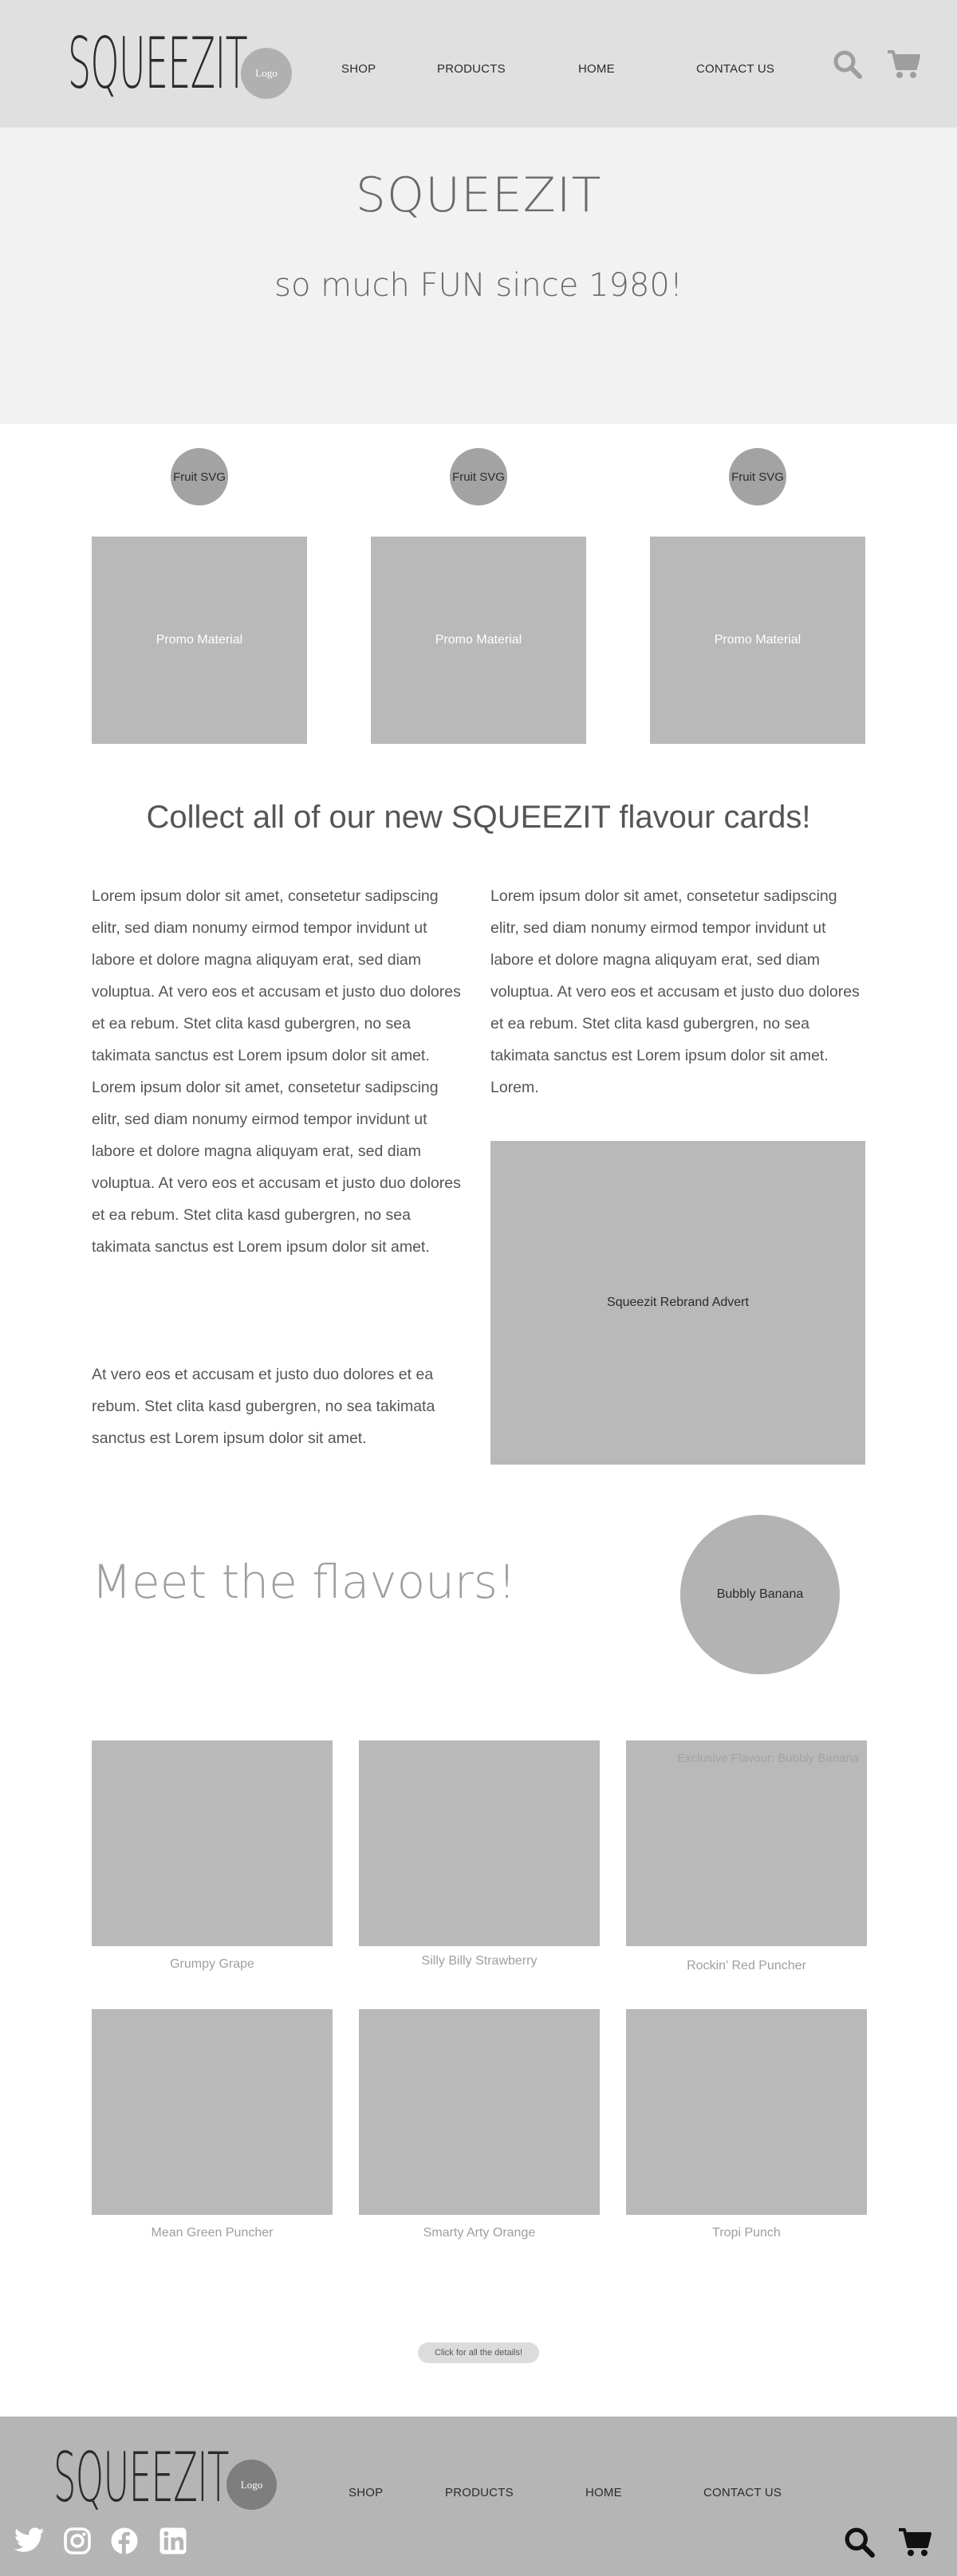 The width and height of the screenshot is (957, 2576). I want to click on footer-nav-products: PRODUCTS, so click(480, 2493).